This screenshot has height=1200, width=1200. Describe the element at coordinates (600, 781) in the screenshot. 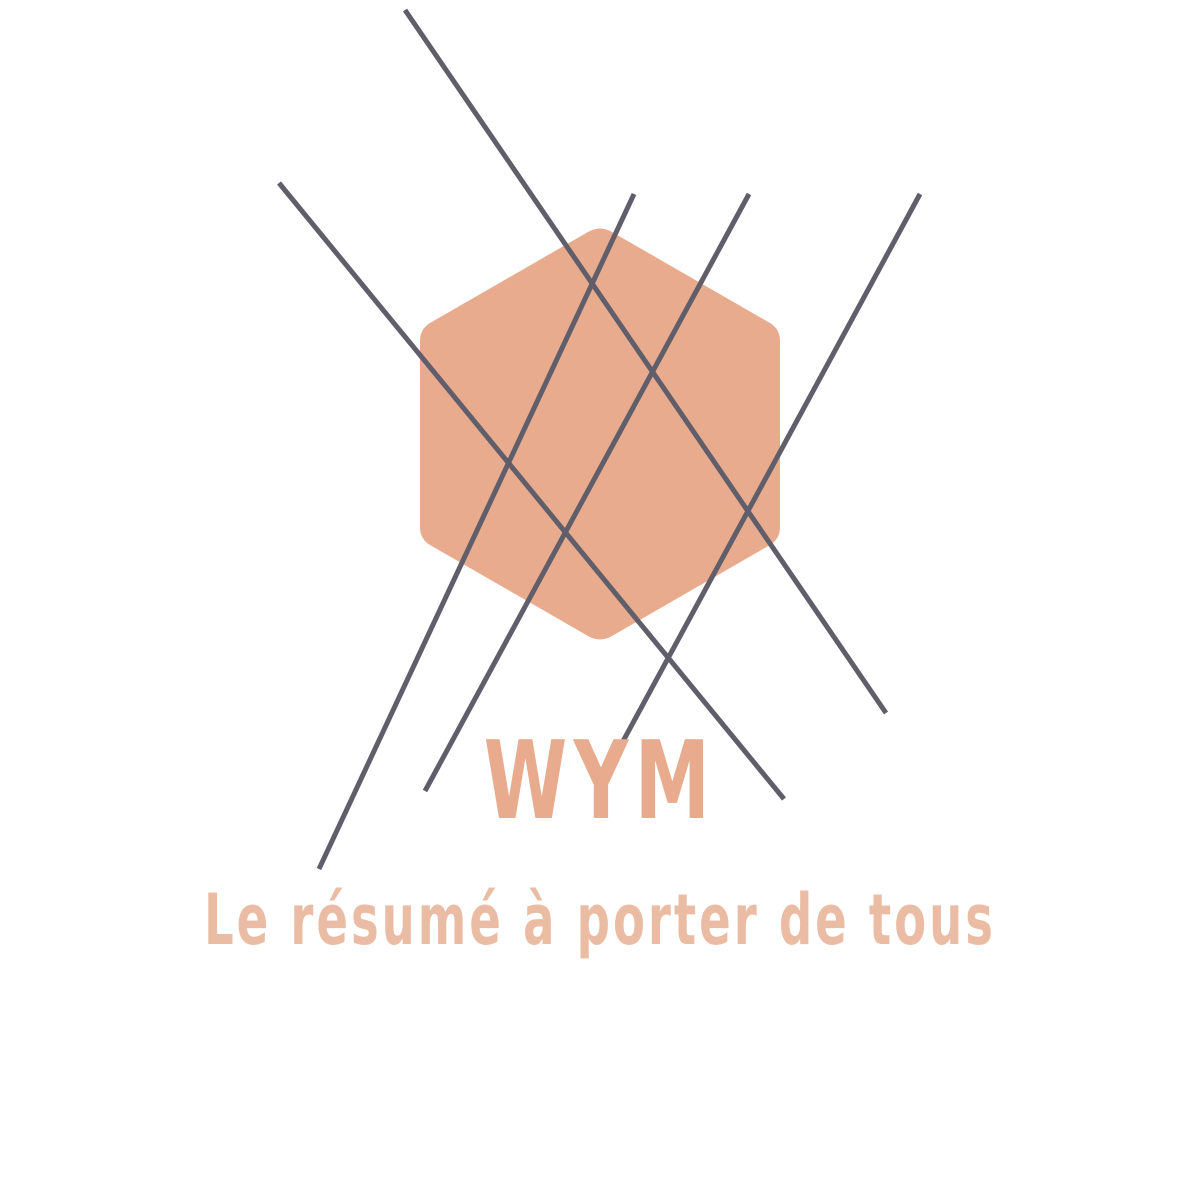

I see `brand-name: WYM` at that location.